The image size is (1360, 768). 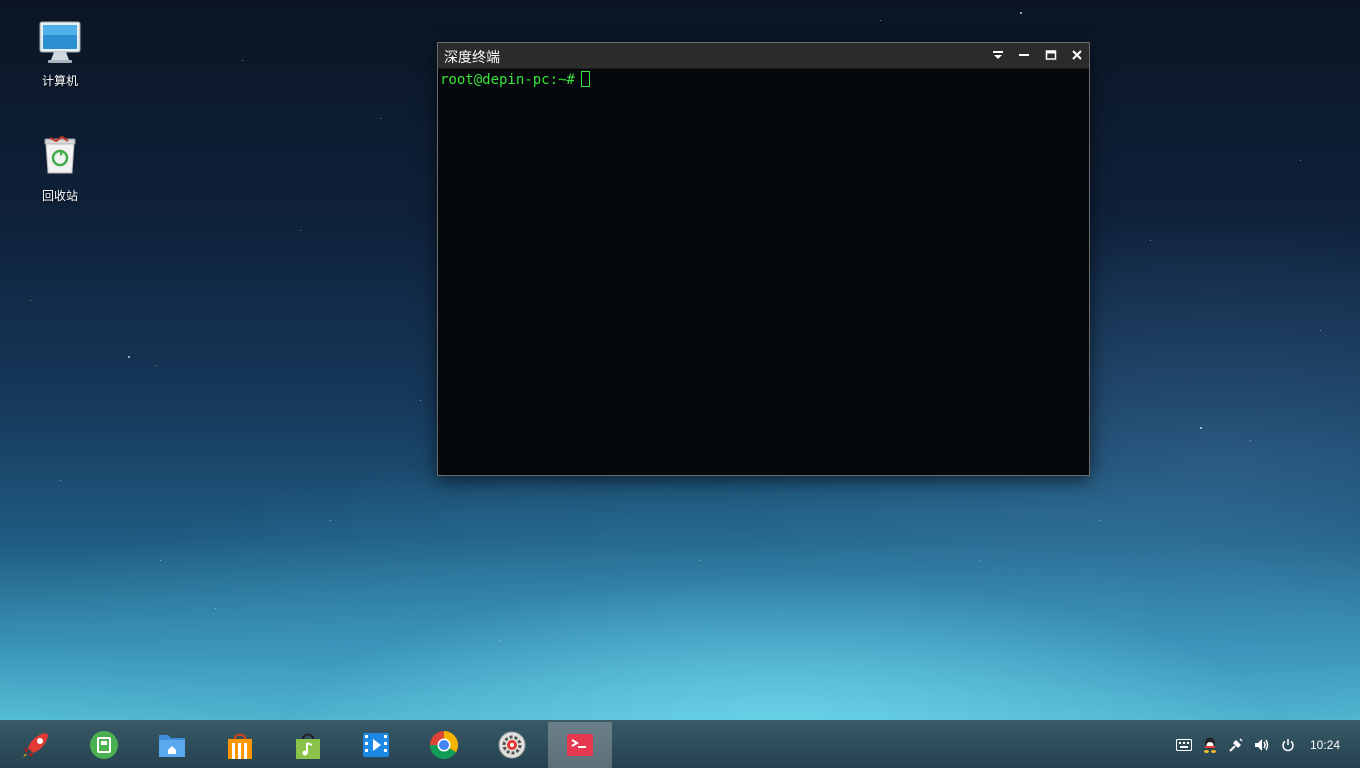 What do you see at coordinates (60, 44) in the screenshot?
I see `computer-icon` at bounding box center [60, 44].